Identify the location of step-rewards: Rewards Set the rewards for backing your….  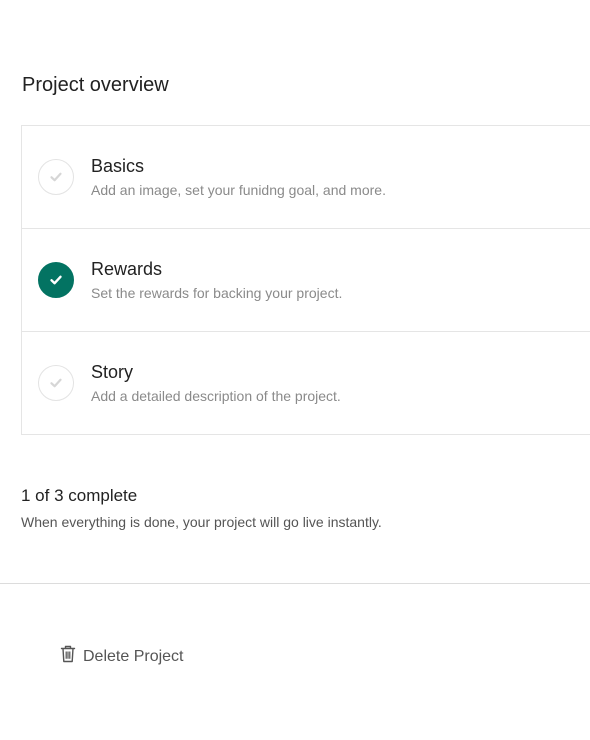
(306, 280).